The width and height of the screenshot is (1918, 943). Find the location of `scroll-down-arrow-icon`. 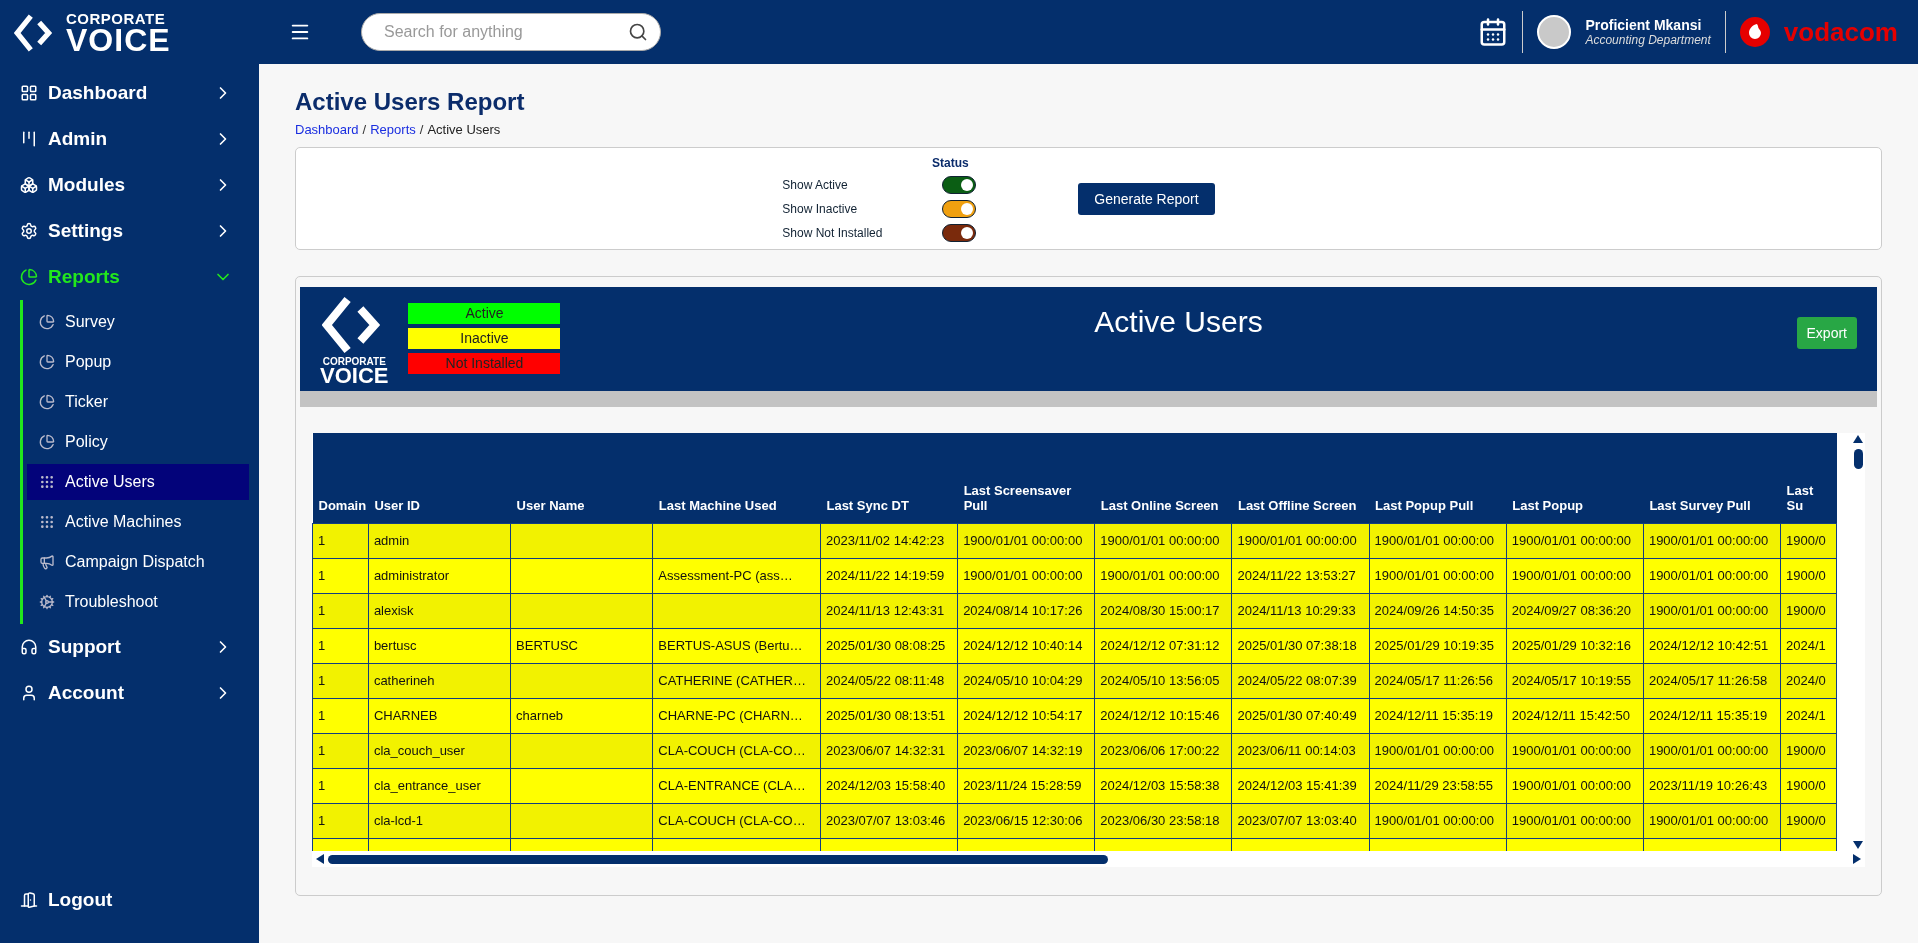

scroll-down-arrow-icon is located at coordinates (1858, 845).